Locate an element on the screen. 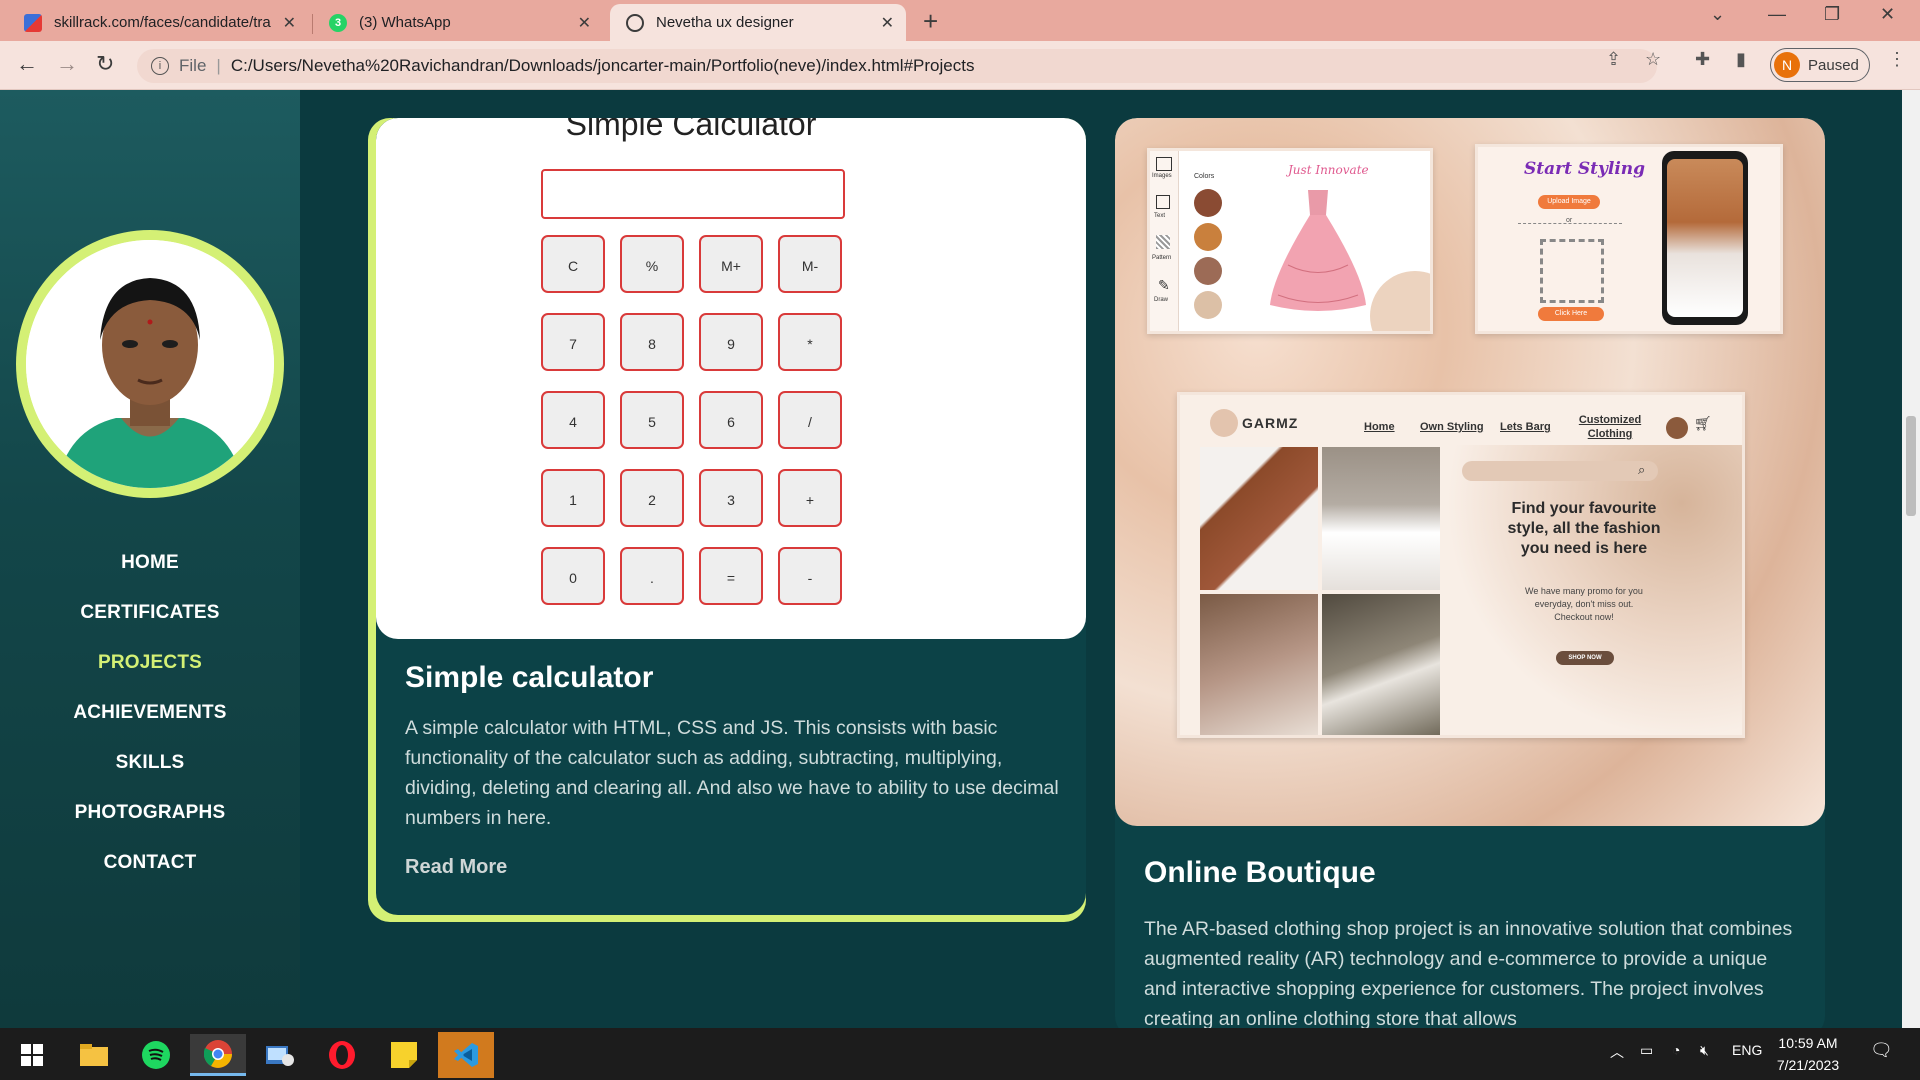 The image size is (1920, 1080). tab-skillrack: skillrack.com/faces/candidate/tra ✕ is located at coordinates (158, 22).